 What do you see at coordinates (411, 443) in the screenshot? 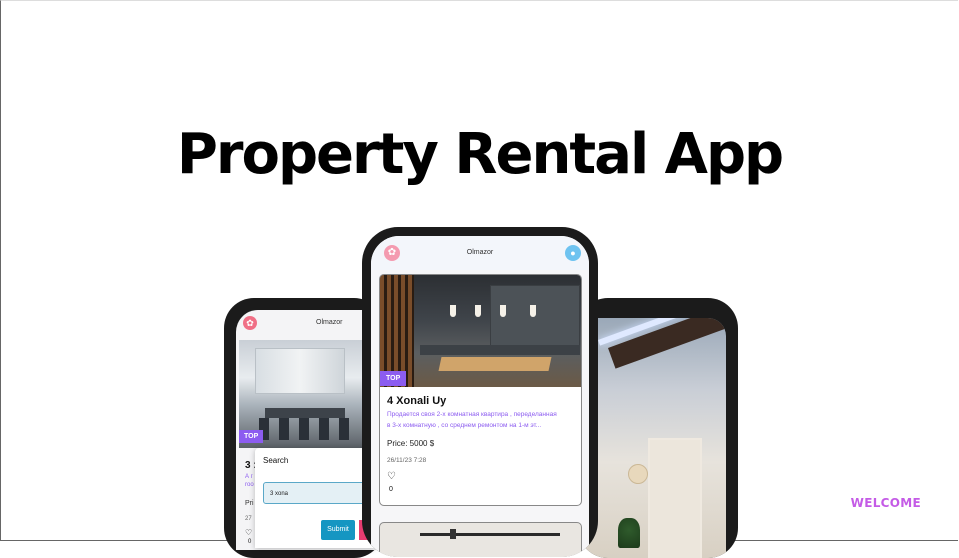
I see `listing-price: Price: 5000 $` at bounding box center [411, 443].